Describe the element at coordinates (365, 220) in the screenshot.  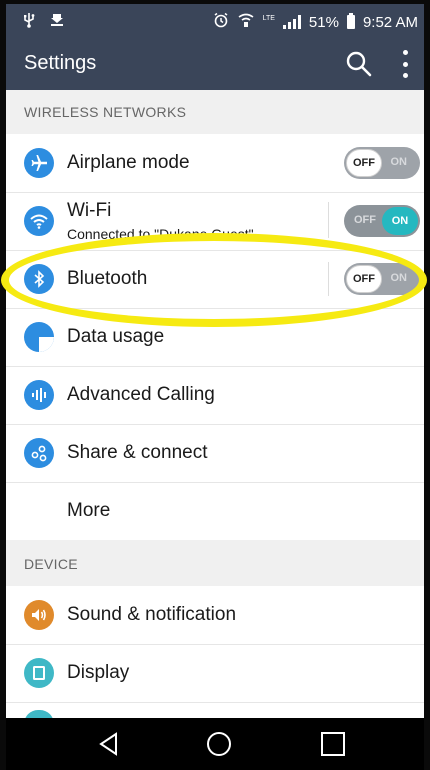
I see `toggle-inactive-label: OFF` at that location.